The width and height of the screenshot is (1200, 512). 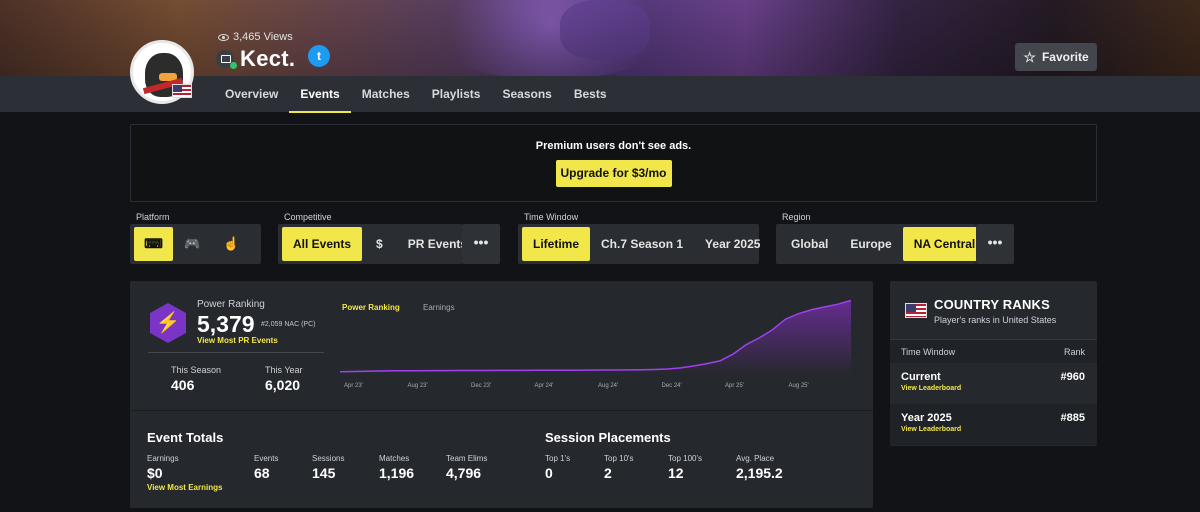 I want to click on power-ranking-badge-icon: ⚡, so click(x=168, y=323).